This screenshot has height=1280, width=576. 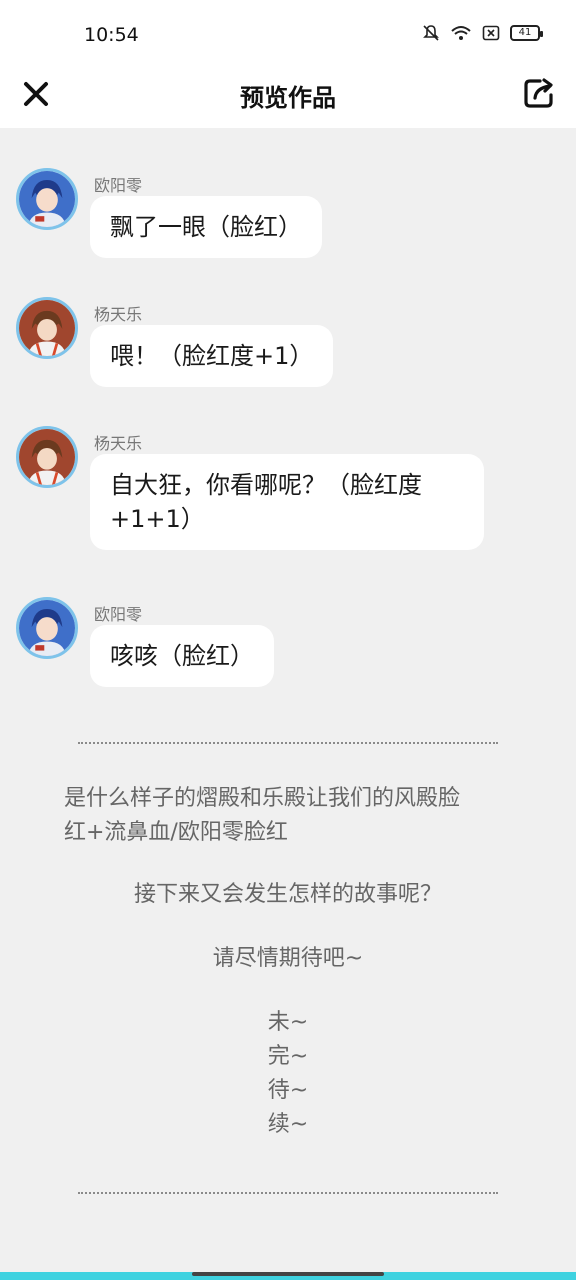 What do you see at coordinates (461, 33) in the screenshot?
I see `wifi-icon` at bounding box center [461, 33].